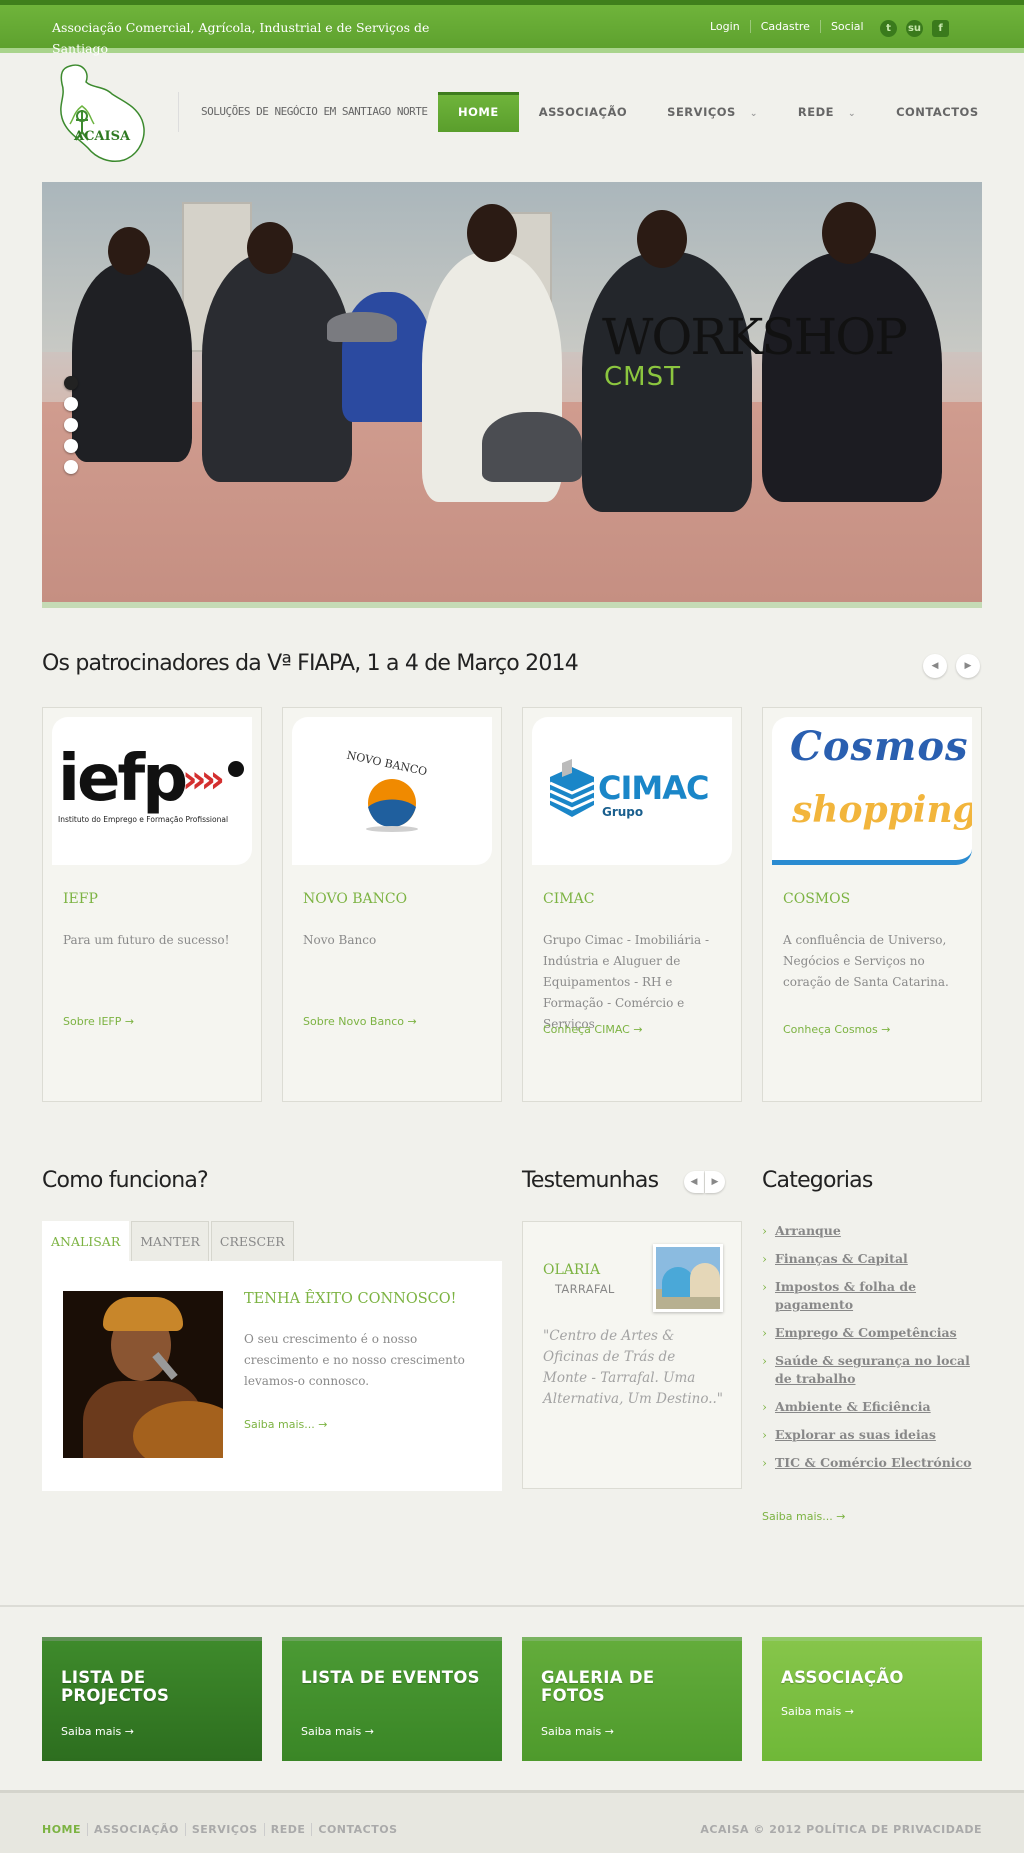 This screenshot has height=1853, width=1024. Describe the element at coordinates (224, 1829) in the screenshot. I see `footer-link-servicos: SERVIÇOS` at that location.